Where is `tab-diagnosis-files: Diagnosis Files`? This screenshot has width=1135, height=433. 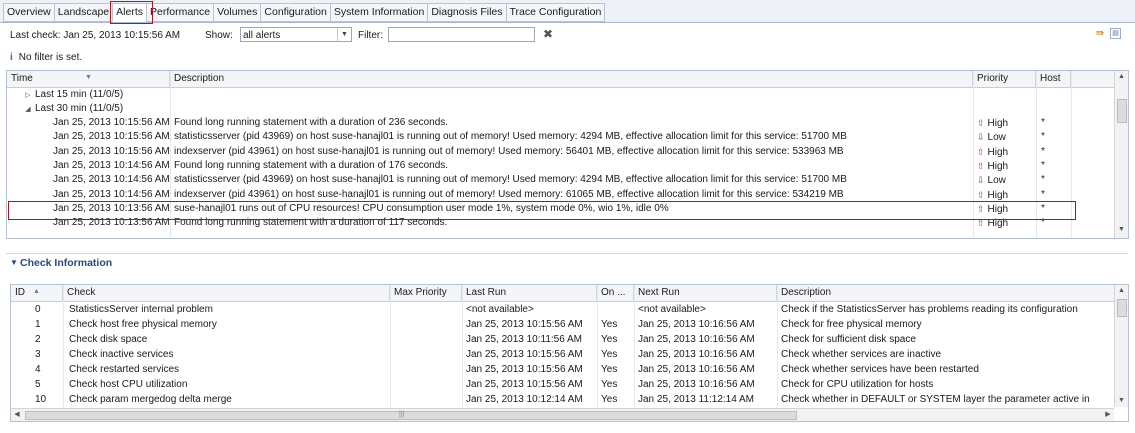 tab-diagnosis-files: Diagnosis Files is located at coordinates (466, 12).